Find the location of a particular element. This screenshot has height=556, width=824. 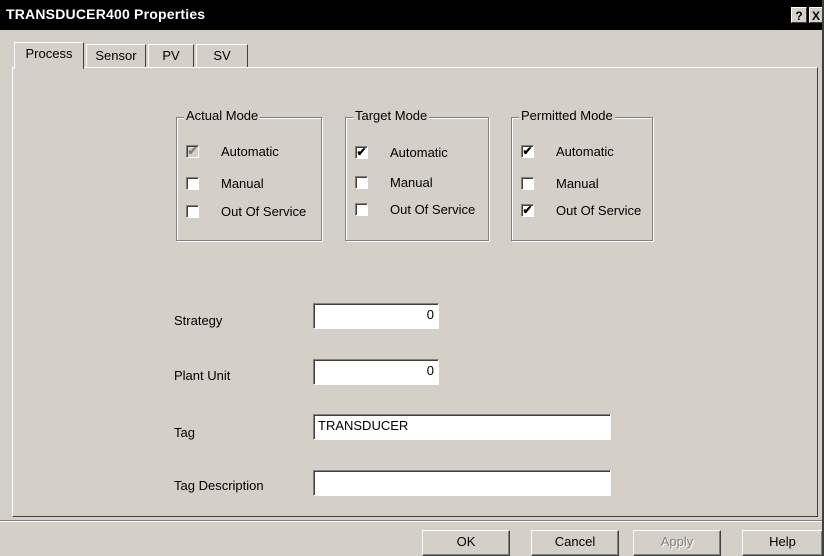

actual-automatic-checkbox: ✔ Automatic is located at coordinates (232, 151).